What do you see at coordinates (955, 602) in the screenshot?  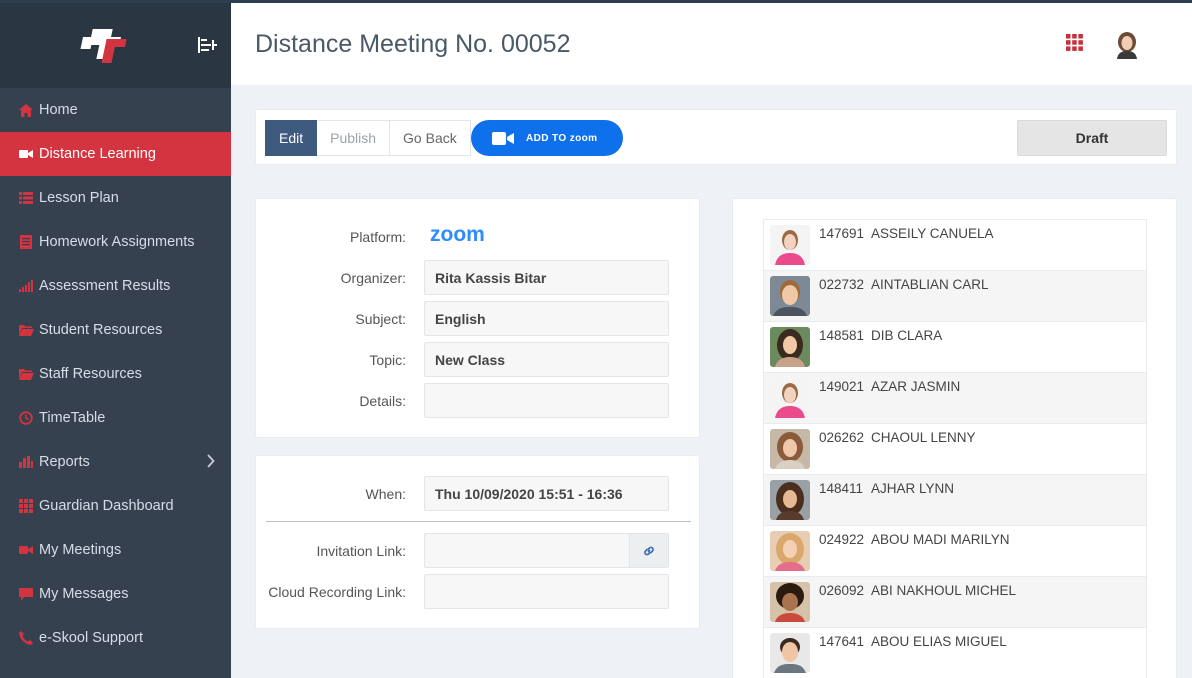 I see `list-item: 026092 ABI NAKHOUL MICHEL` at bounding box center [955, 602].